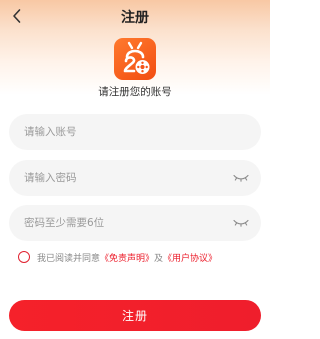  What do you see at coordinates (119, 223) in the screenshot?
I see `confirm-password-input` at bounding box center [119, 223].